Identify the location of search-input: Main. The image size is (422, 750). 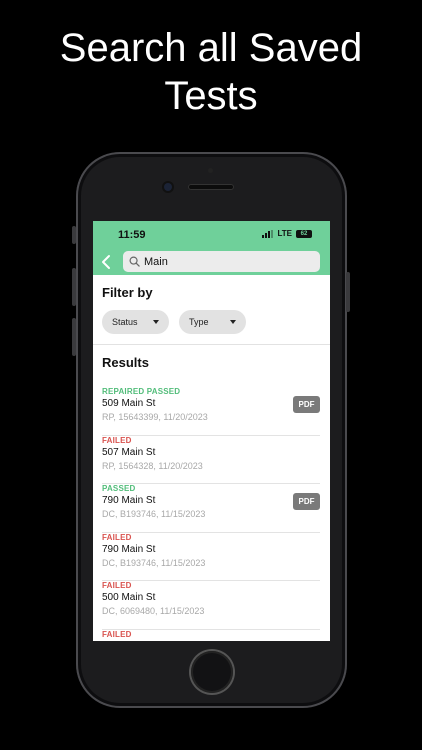
(221, 261).